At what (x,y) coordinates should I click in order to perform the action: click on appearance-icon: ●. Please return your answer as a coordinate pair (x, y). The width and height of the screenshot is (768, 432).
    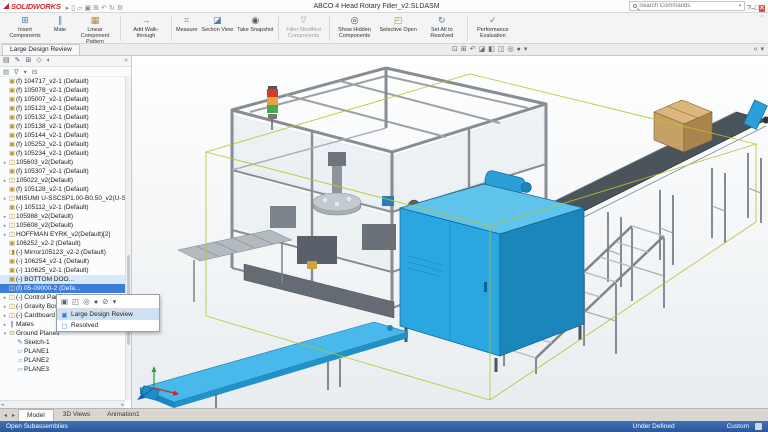
    Looking at the image, I should click on (519, 50).